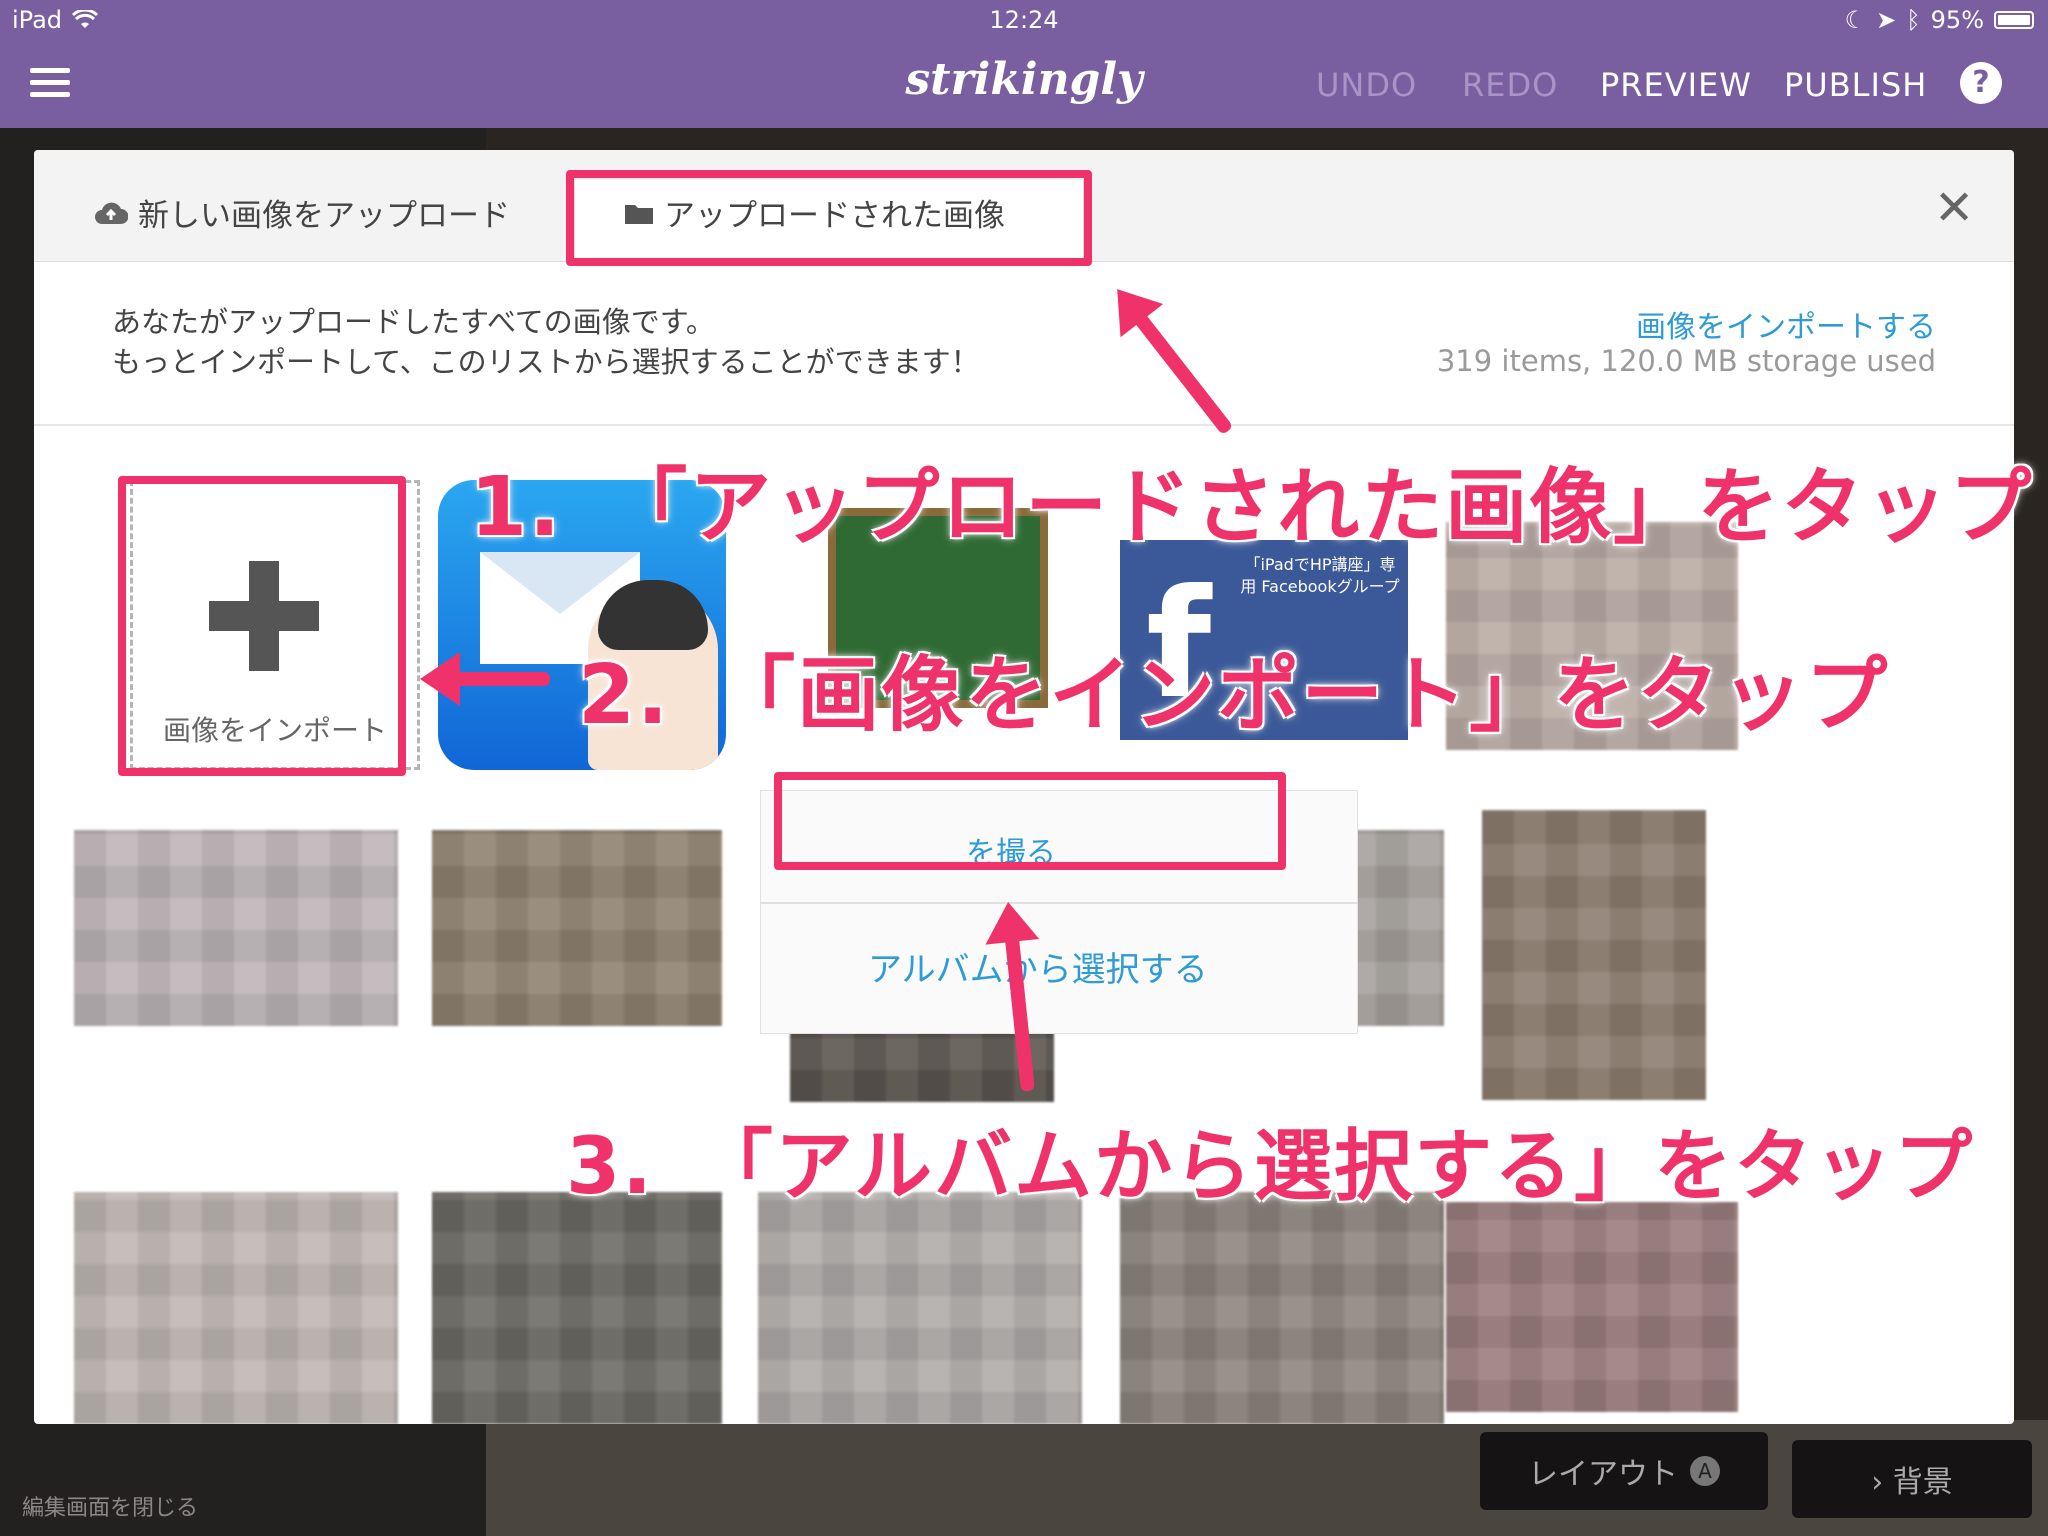 The image size is (2048, 1536). What do you see at coordinates (1686, 361) in the screenshot?
I see `storage-usage: 319 items, 120.0 MB storage used` at bounding box center [1686, 361].